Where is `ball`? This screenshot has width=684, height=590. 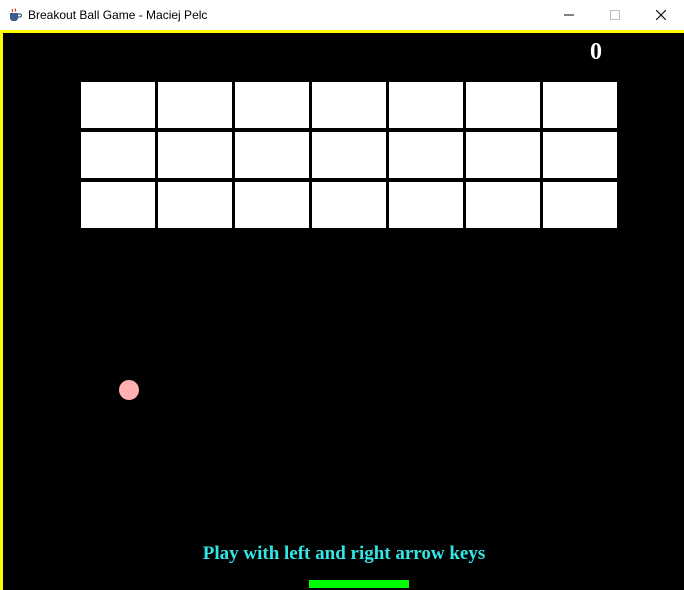 ball is located at coordinates (129, 390).